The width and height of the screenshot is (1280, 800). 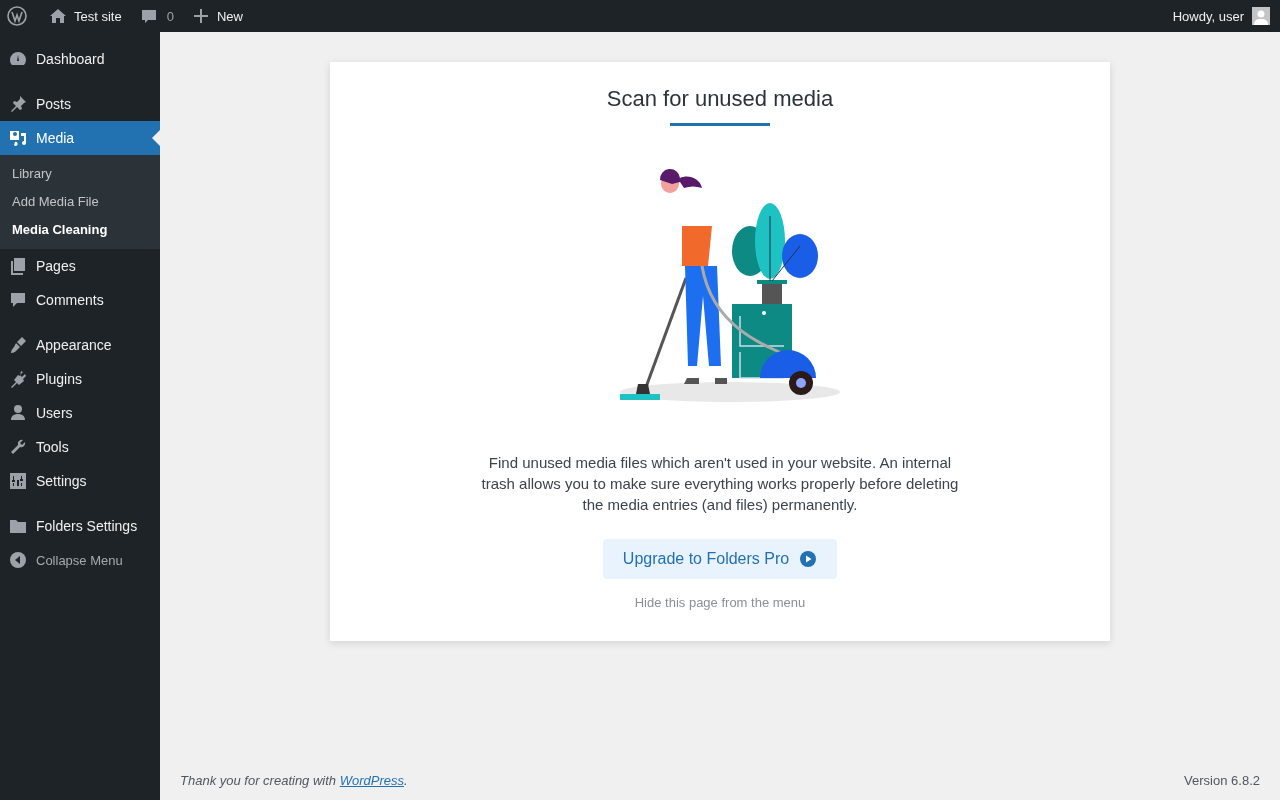 I want to click on menu-item: Appearance, so click(x=80, y=345).